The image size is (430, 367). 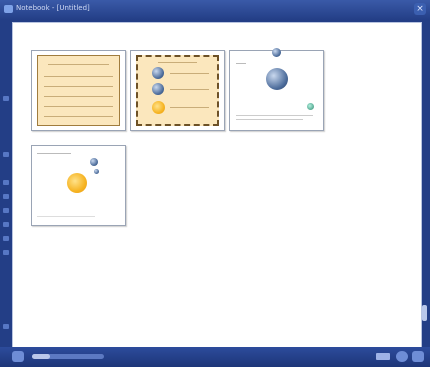 What do you see at coordinates (68, 356) in the screenshot?
I see `zoom-slider` at bounding box center [68, 356].